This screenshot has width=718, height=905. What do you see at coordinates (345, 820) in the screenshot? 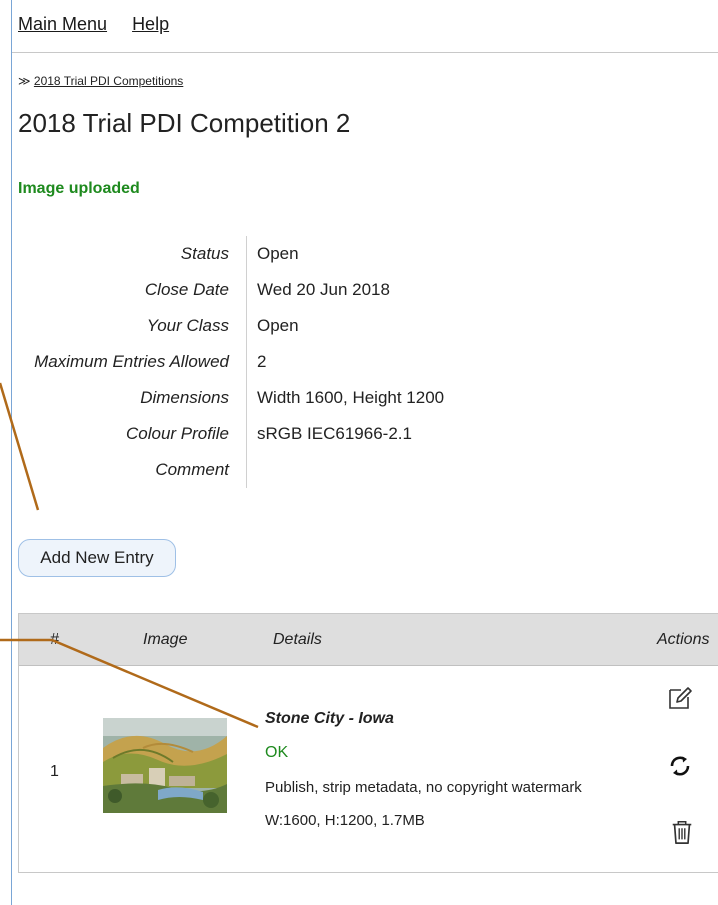
I see `entry-size: W:1600, H:1200, 1.7MB` at bounding box center [345, 820].